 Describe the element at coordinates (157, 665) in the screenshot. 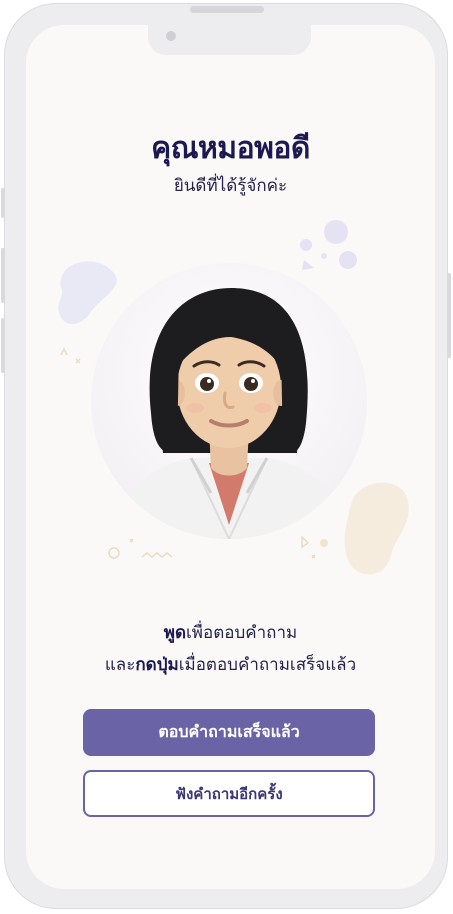

I see `instruction-press-bold: กดปุ่ม` at that location.